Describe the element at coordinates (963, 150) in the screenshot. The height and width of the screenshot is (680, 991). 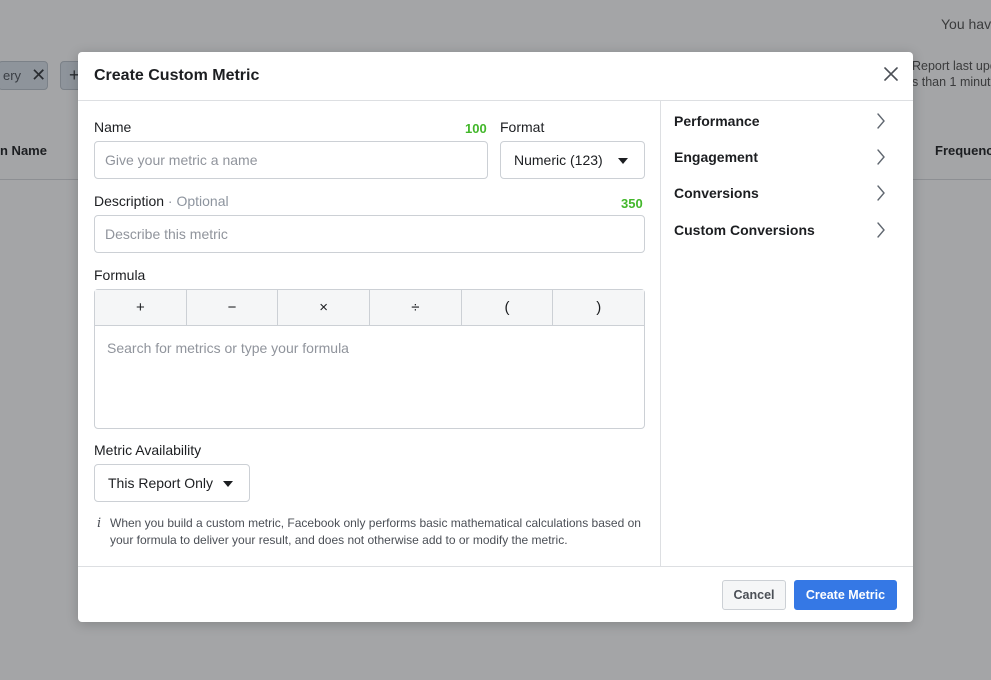
I see `column-header-frequency: Frequency` at that location.